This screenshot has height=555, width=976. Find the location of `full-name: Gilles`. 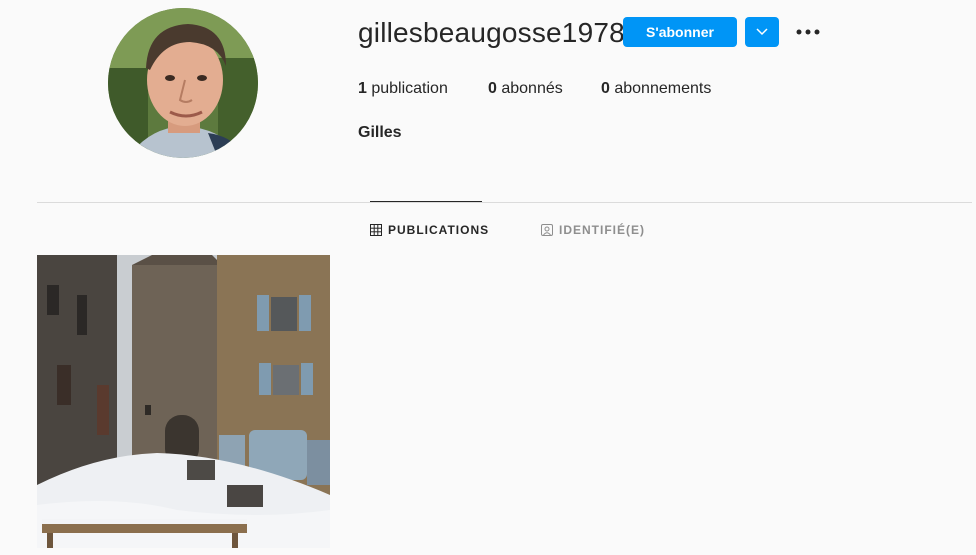

full-name: Gilles is located at coordinates (380, 132).